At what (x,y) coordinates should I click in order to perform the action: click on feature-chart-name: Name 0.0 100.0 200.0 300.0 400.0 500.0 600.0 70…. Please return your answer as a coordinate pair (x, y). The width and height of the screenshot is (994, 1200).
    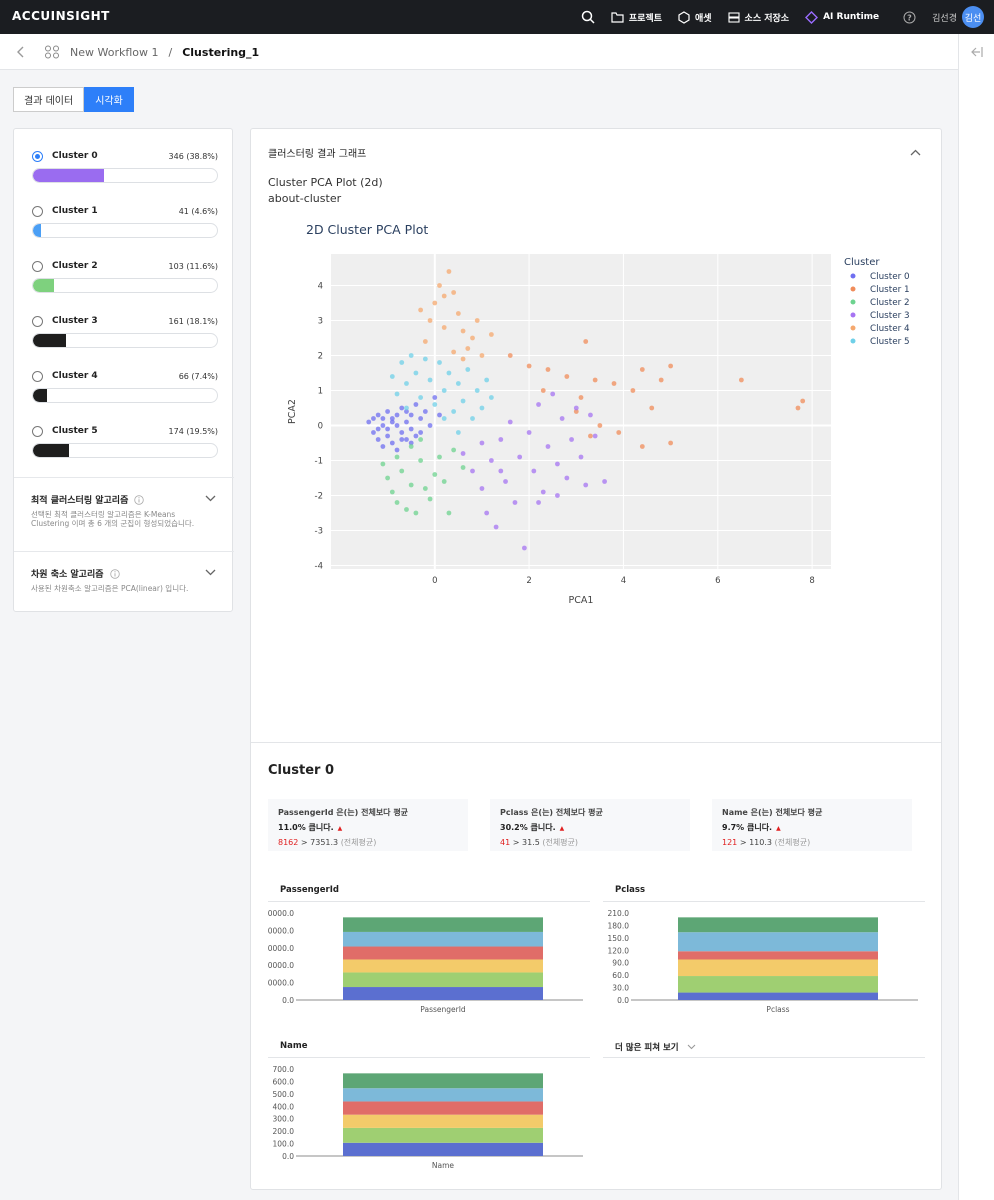
    Looking at the image, I should click on (429, 1111).